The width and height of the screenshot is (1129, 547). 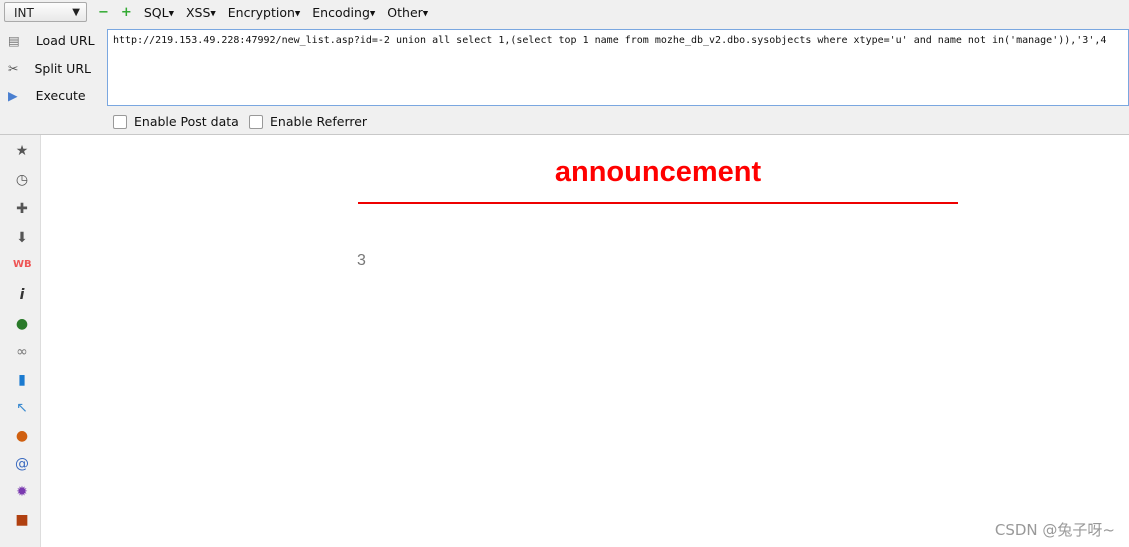 What do you see at coordinates (22, 264) in the screenshot?
I see `wb-icon: WB` at bounding box center [22, 264].